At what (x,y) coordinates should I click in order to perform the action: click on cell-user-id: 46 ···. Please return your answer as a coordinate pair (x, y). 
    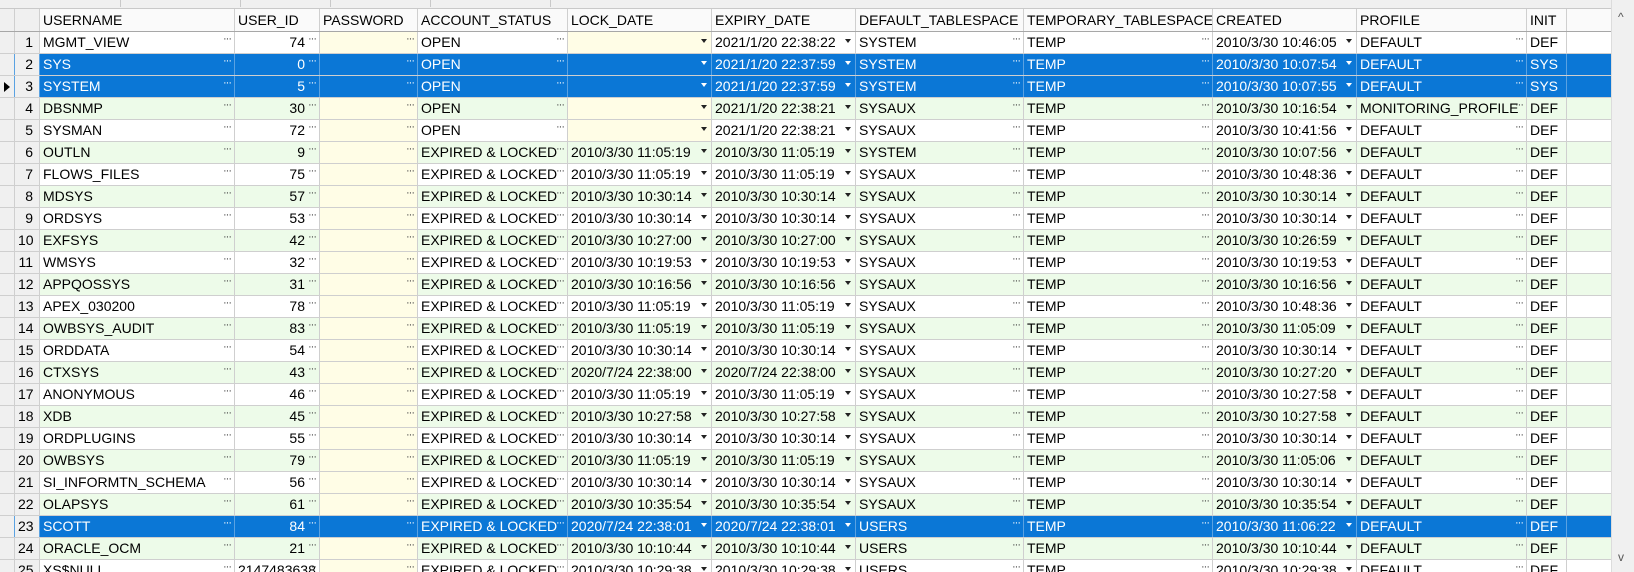
    Looking at the image, I should click on (277, 394).